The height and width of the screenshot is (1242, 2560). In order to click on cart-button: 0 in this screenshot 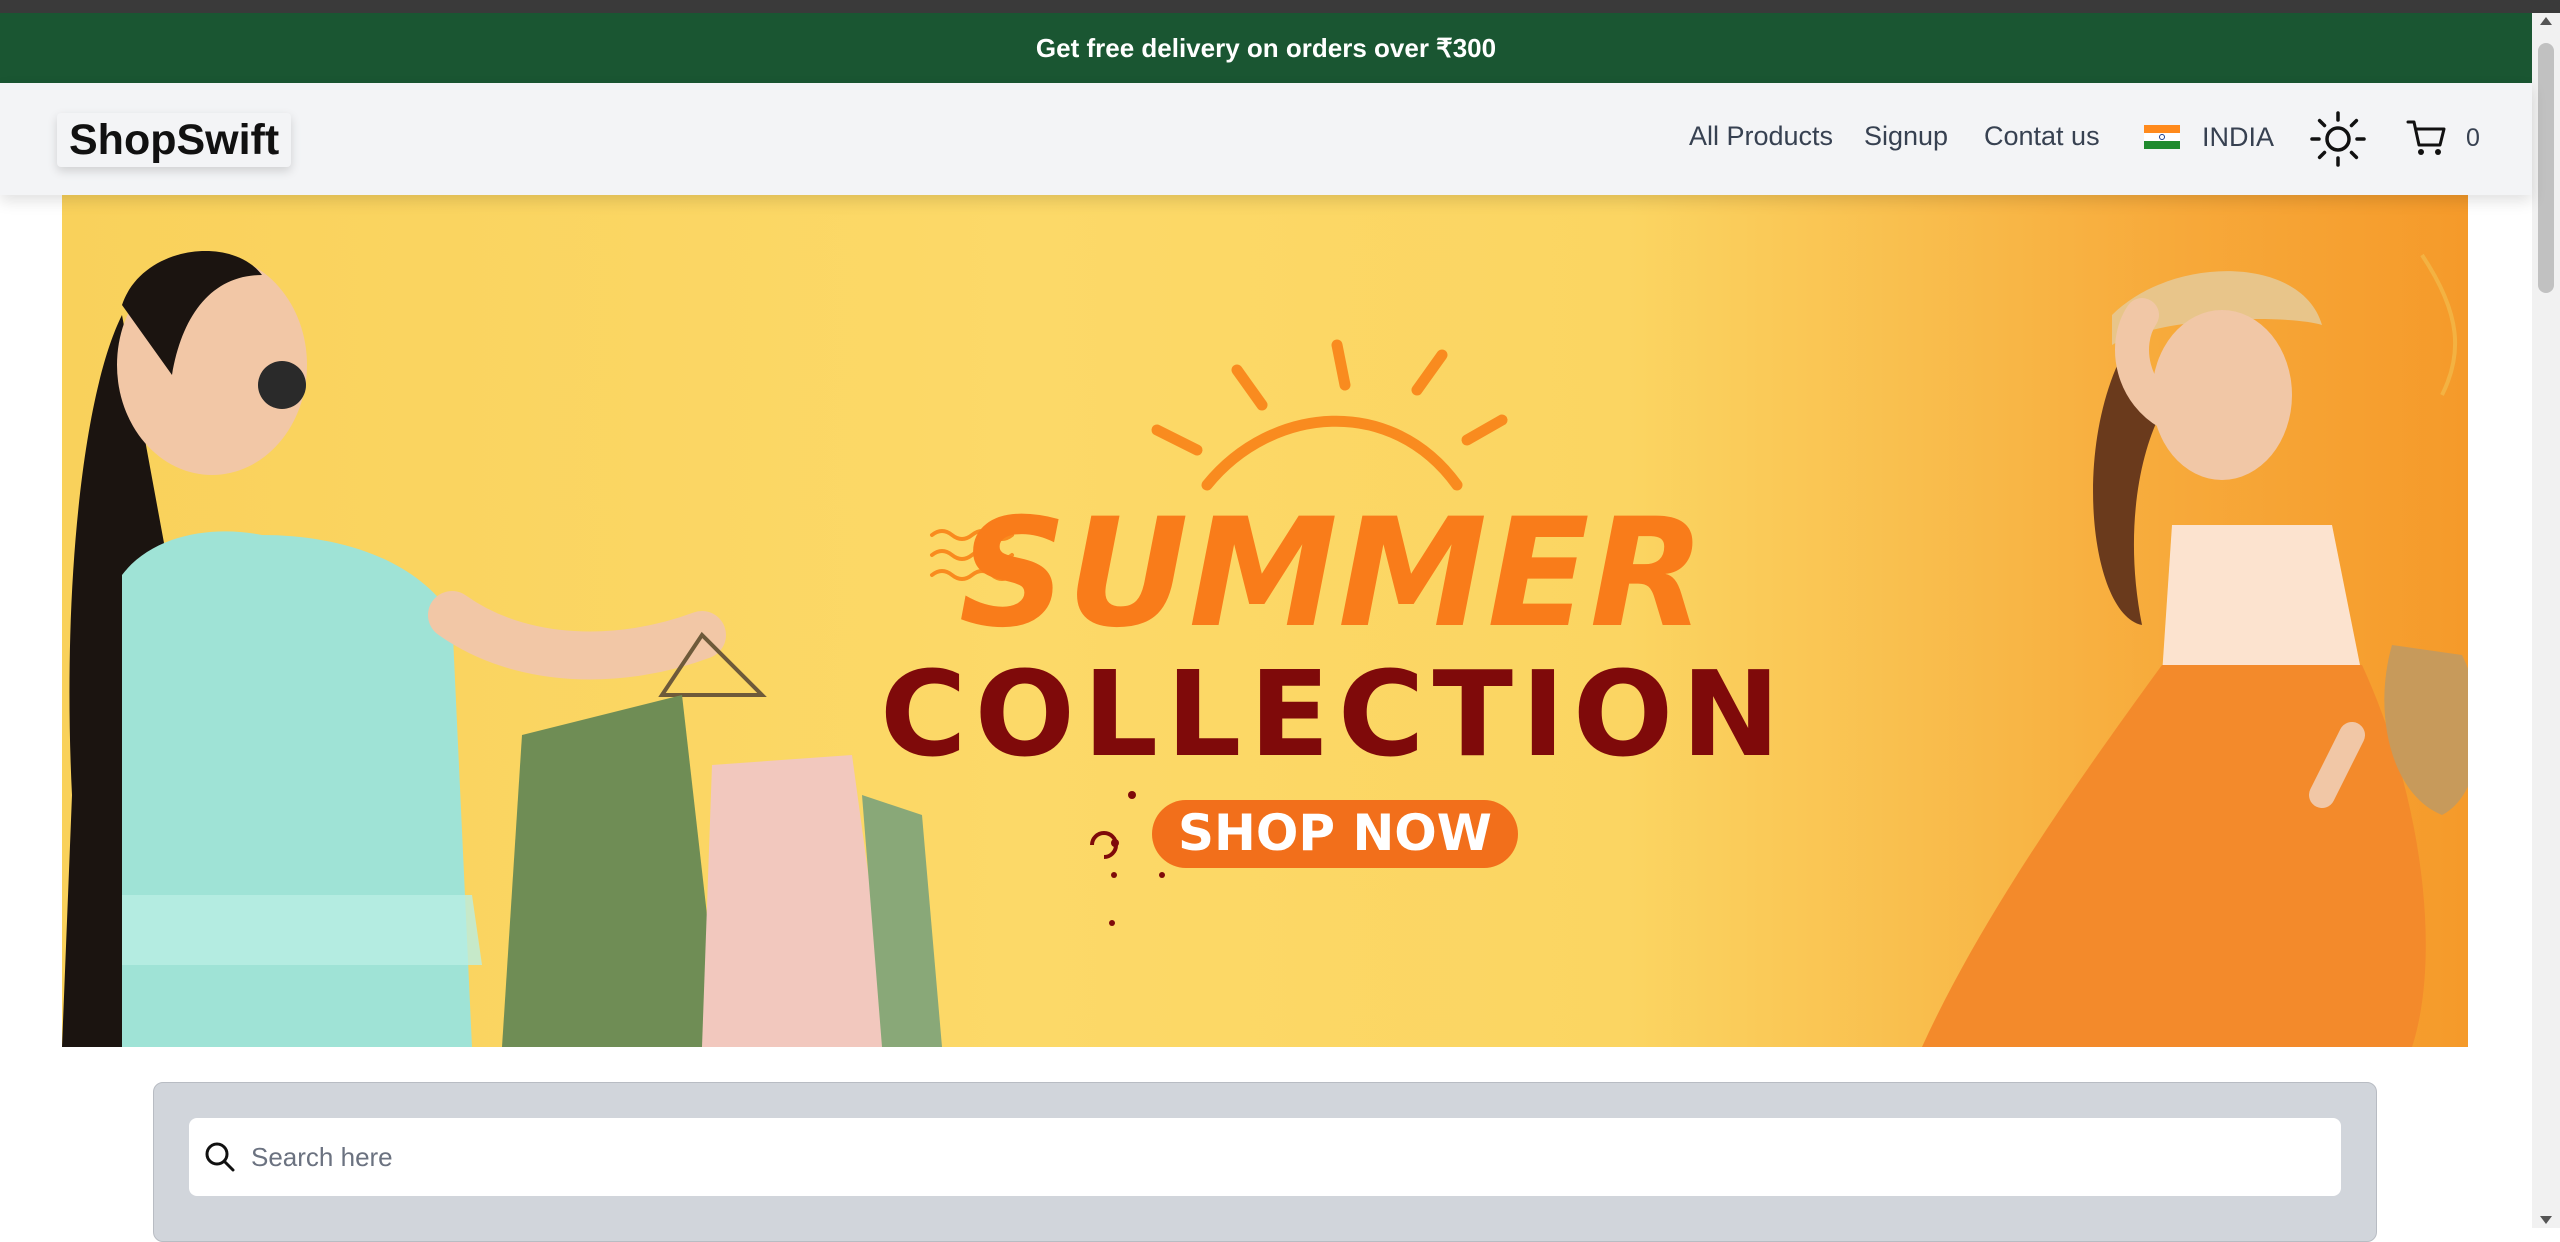, I will do `click(2443, 138)`.